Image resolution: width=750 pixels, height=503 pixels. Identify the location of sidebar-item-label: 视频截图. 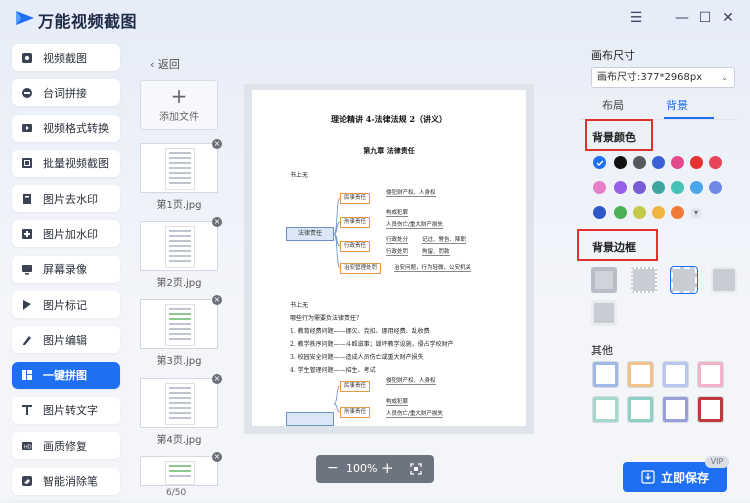
(65, 58).